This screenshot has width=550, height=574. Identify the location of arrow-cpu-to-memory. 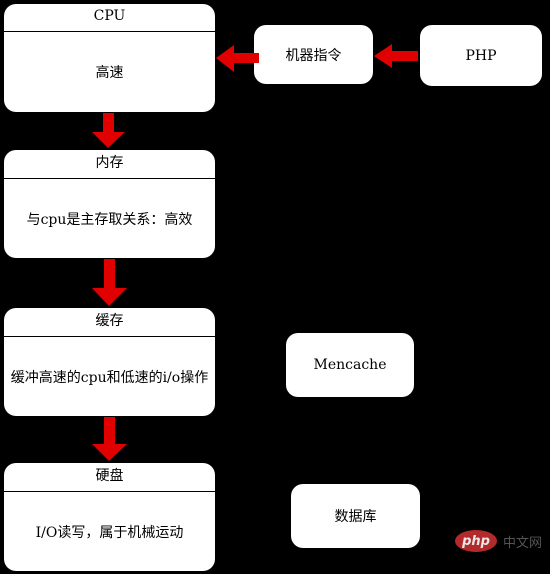
(108, 130).